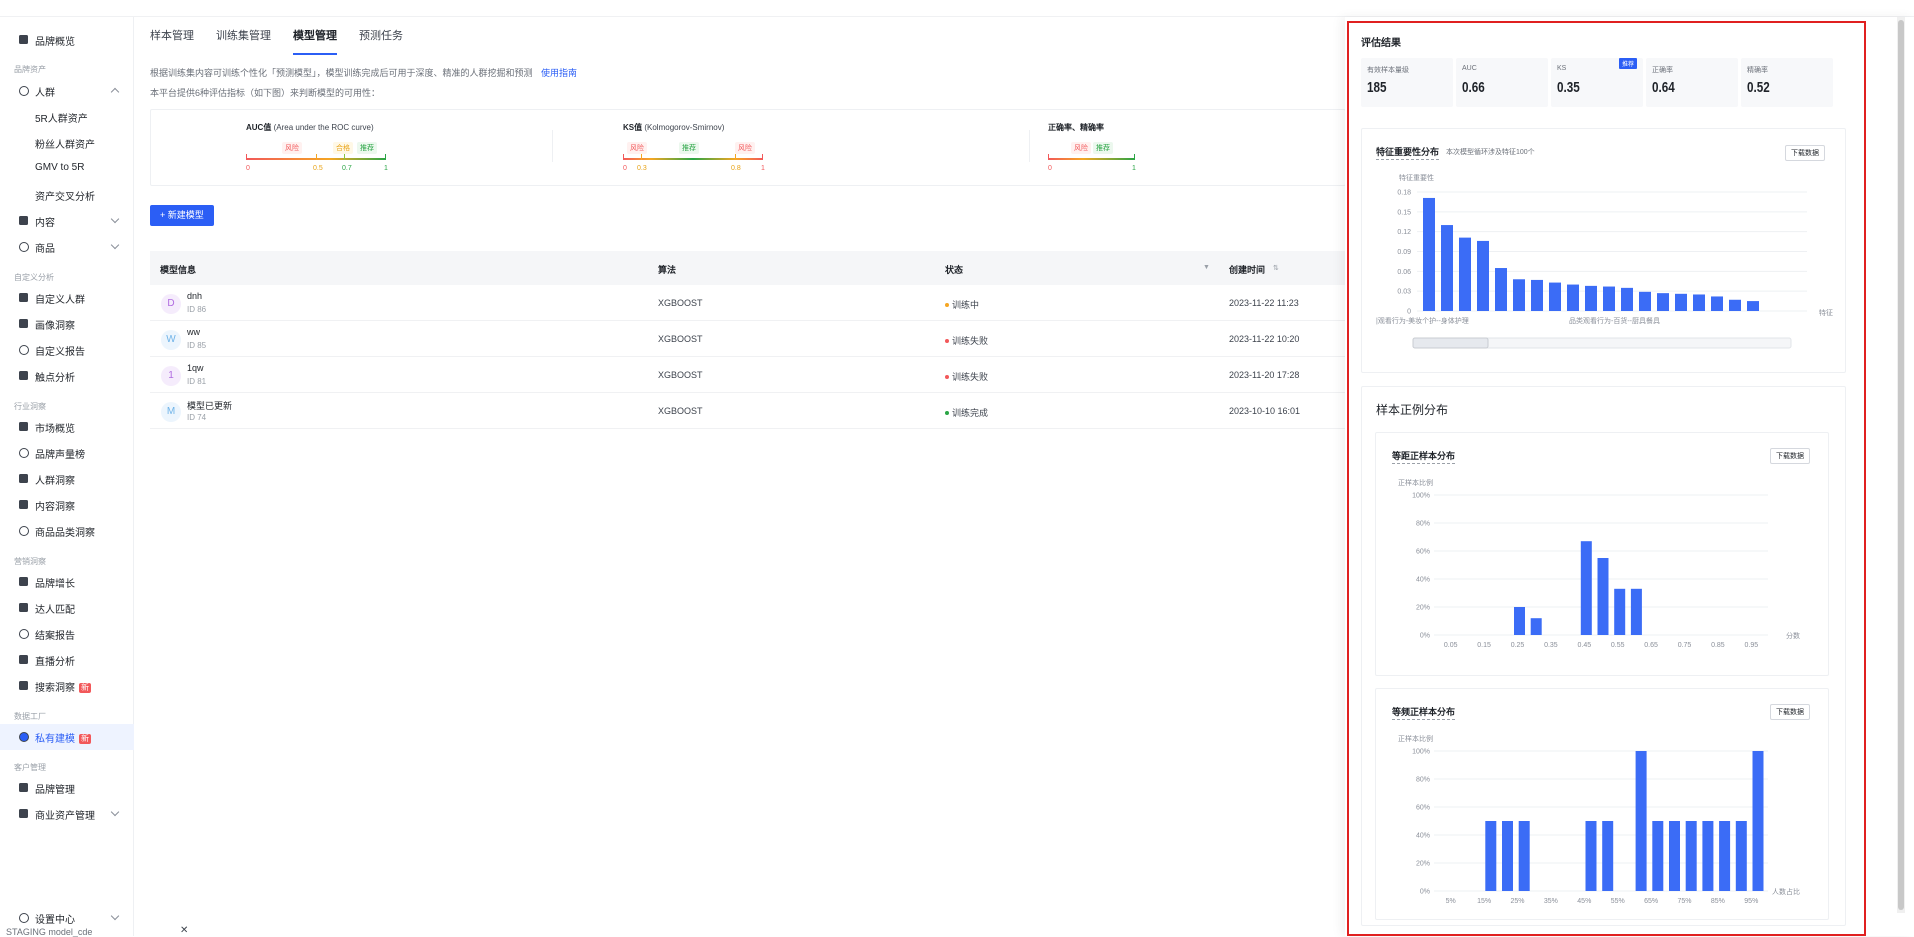  What do you see at coordinates (347, 168) in the screenshot?
I see `tick-label: 0.7` at bounding box center [347, 168].